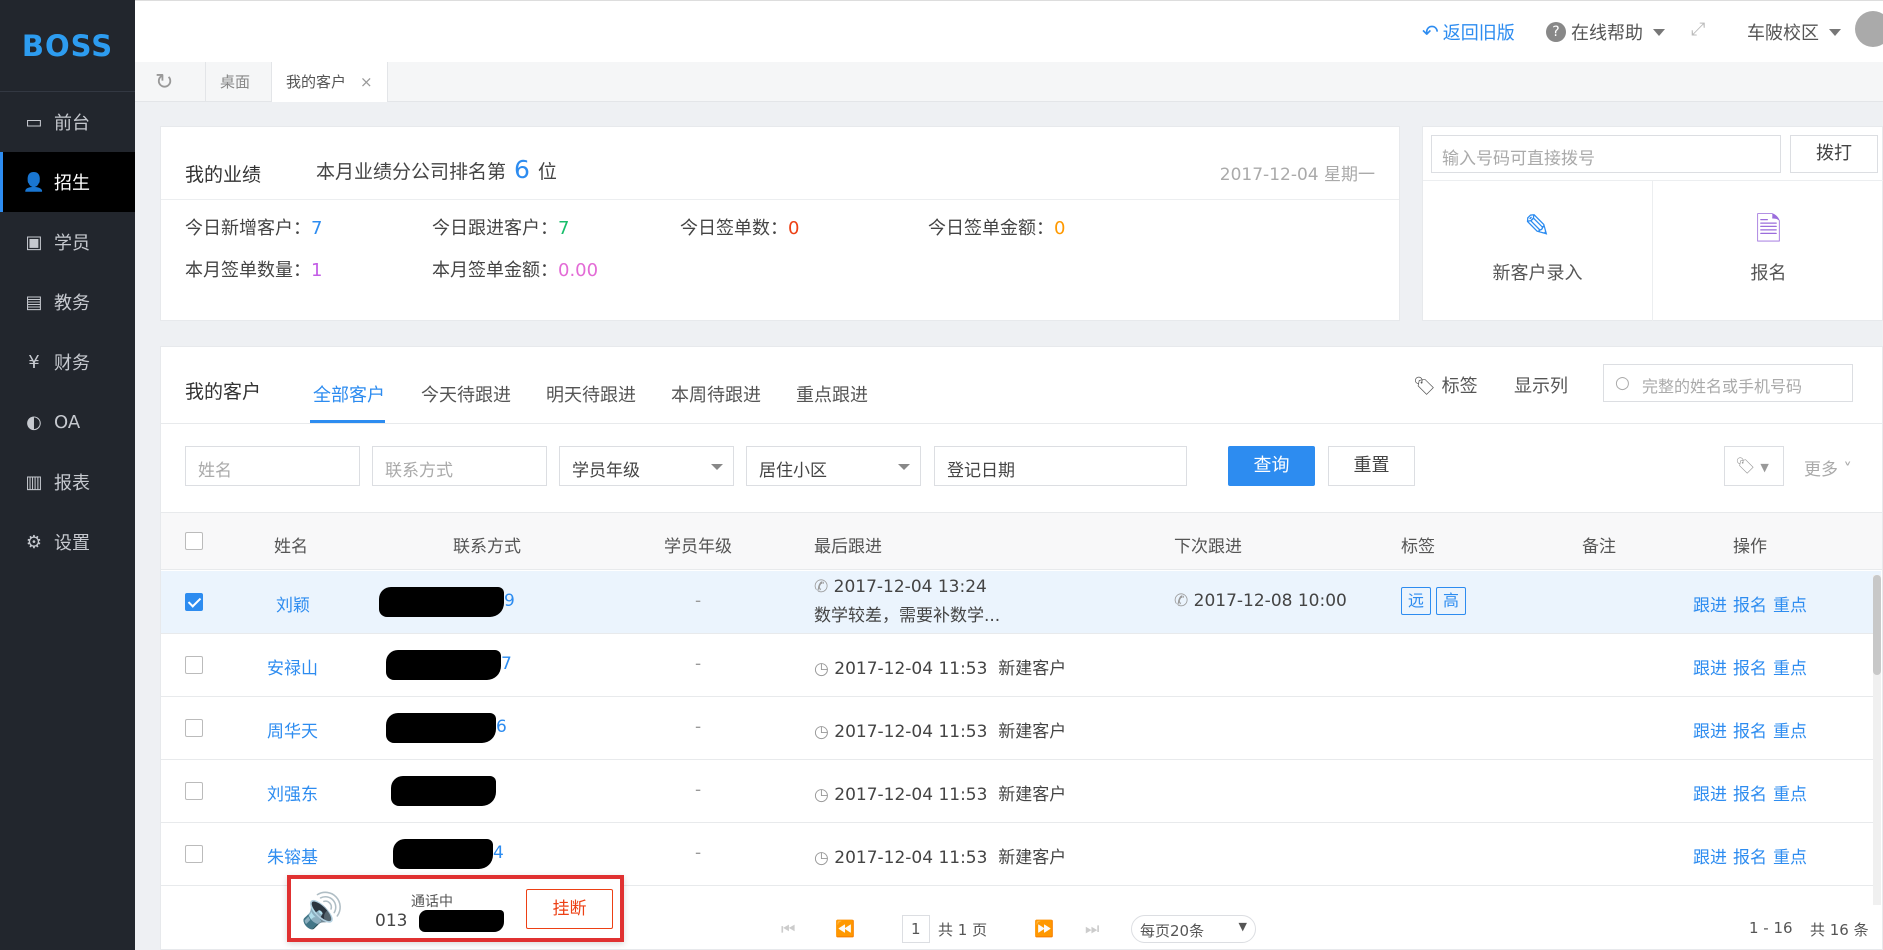  I want to click on prev-page-icon: ⏪, so click(845, 928).